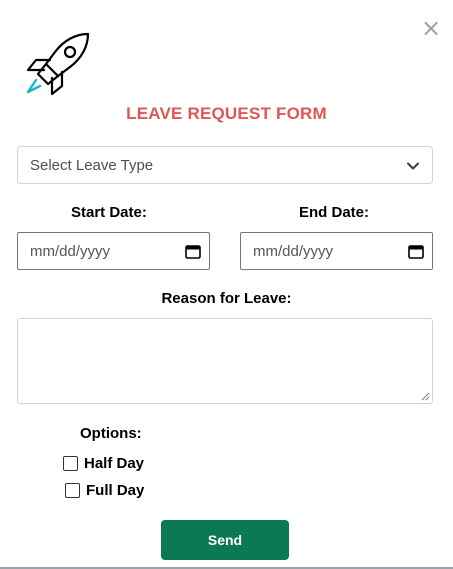 This screenshot has height=569, width=453. What do you see at coordinates (425, 396) in the screenshot?
I see `resize-grip-icon` at bounding box center [425, 396].